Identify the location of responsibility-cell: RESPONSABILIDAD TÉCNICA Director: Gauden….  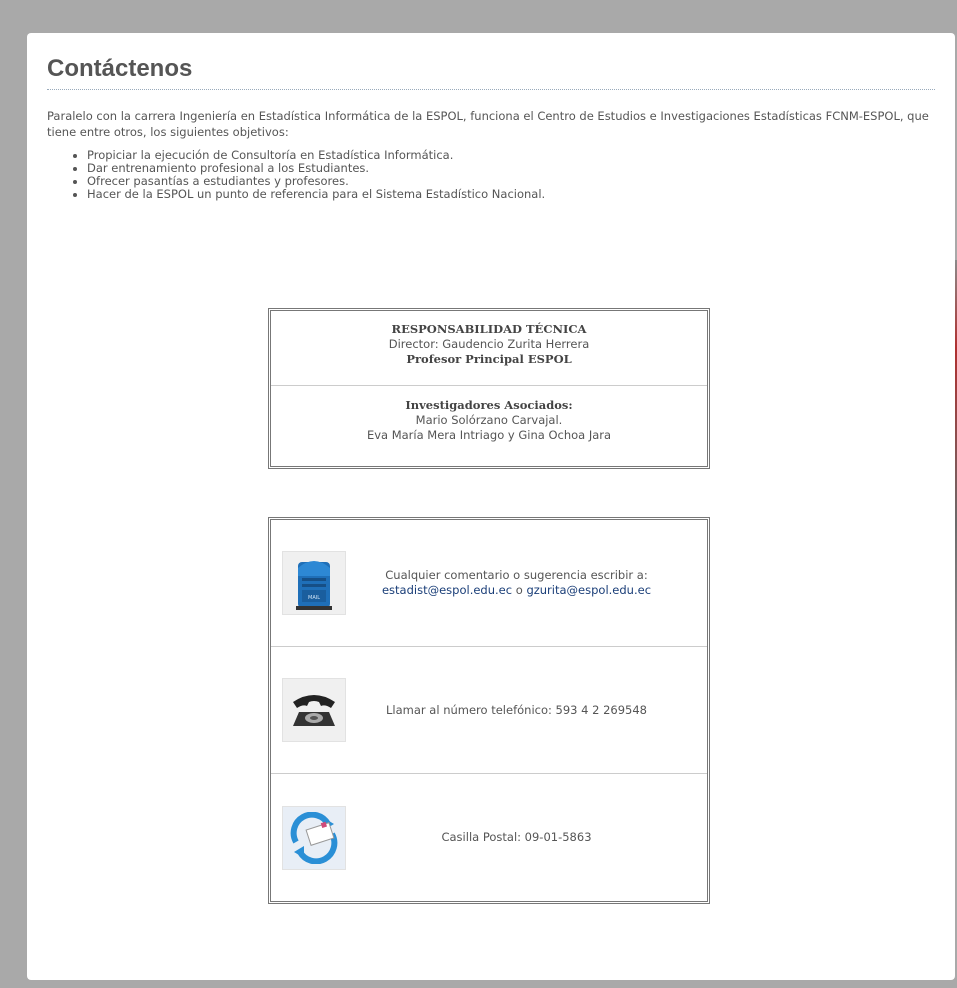
(489, 348).